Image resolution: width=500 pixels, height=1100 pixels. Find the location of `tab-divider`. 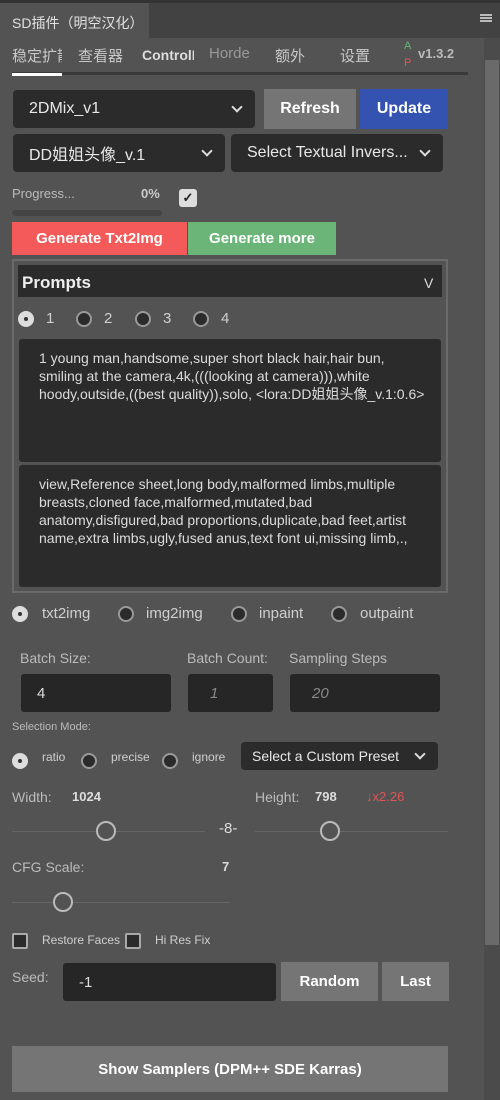

tab-divider is located at coordinates (240, 73).